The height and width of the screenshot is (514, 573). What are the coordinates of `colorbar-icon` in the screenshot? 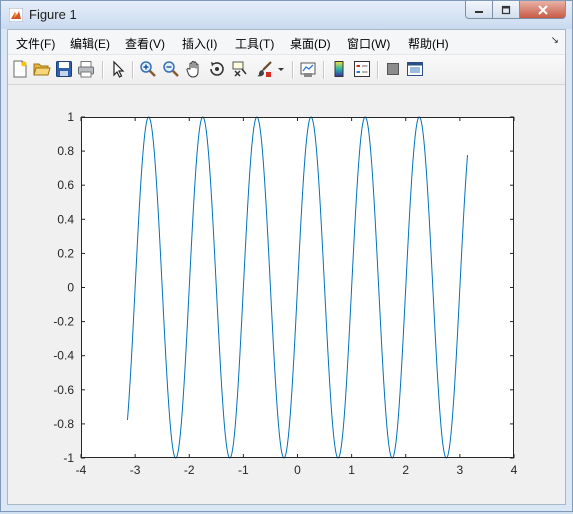 It's located at (339, 69).